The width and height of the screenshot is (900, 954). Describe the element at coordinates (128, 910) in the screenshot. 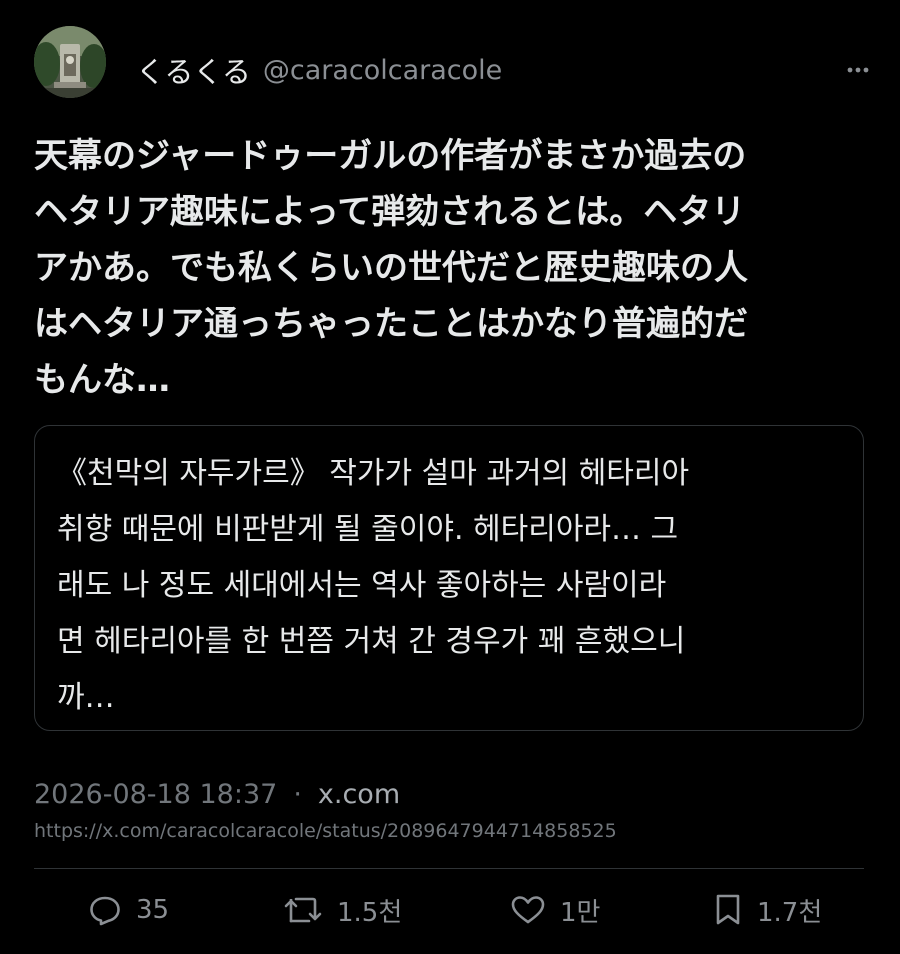

I see `reply-button: 35` at that location.